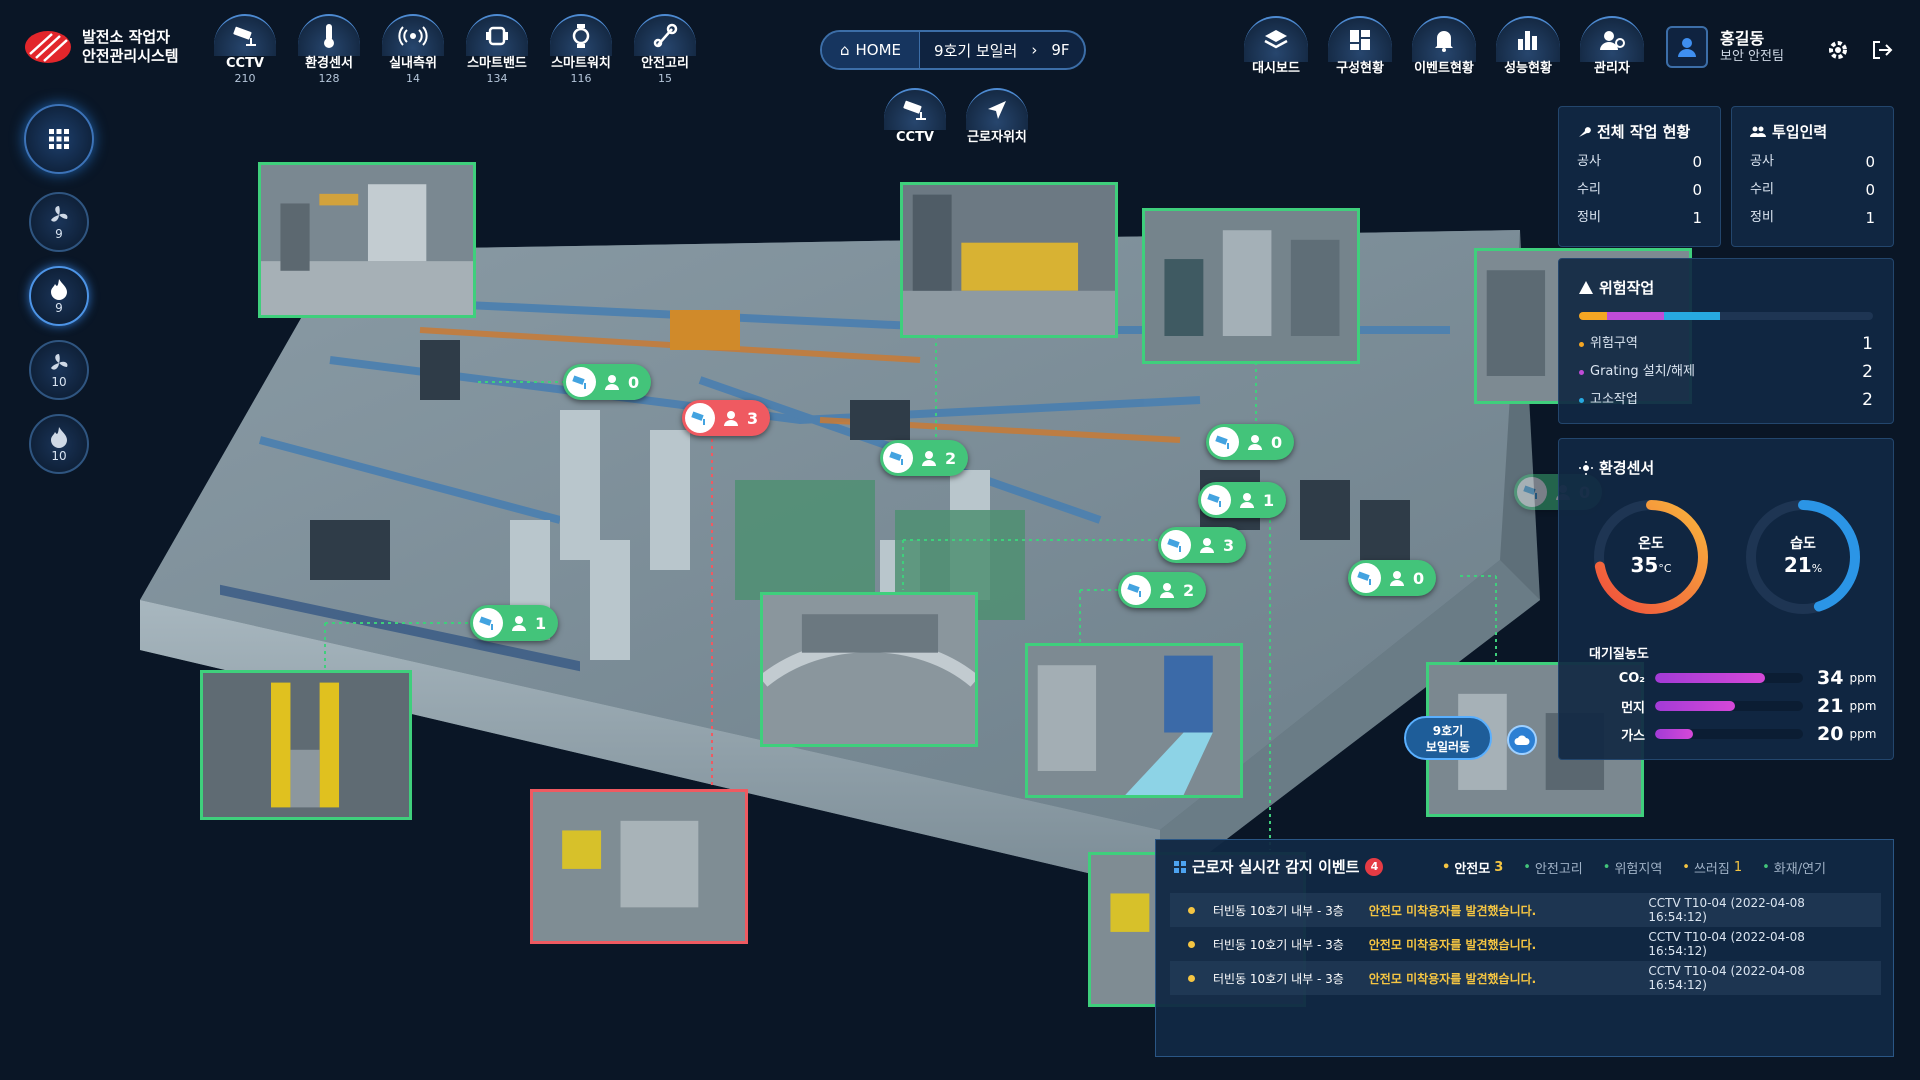 Image resolution: width=1920 pixels, height=1080 pixels. Describe the element at coordinates (1726, 372) in the screenshot. I see `risk-row: Grating 설치/해제 2` at that location.